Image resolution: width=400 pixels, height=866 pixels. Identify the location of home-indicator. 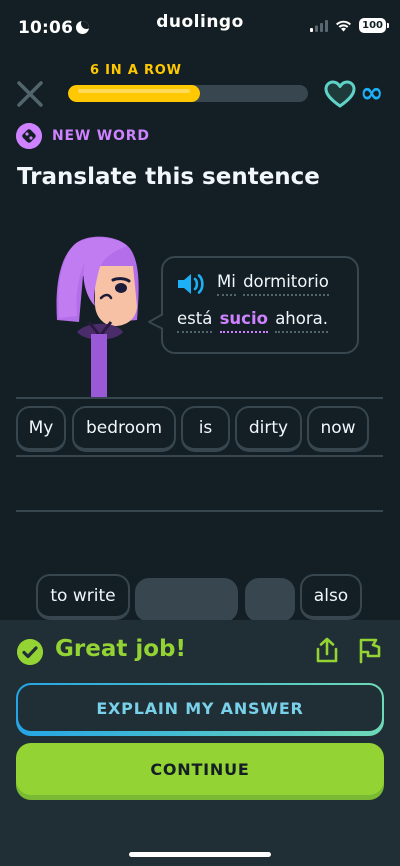
(200, 854).